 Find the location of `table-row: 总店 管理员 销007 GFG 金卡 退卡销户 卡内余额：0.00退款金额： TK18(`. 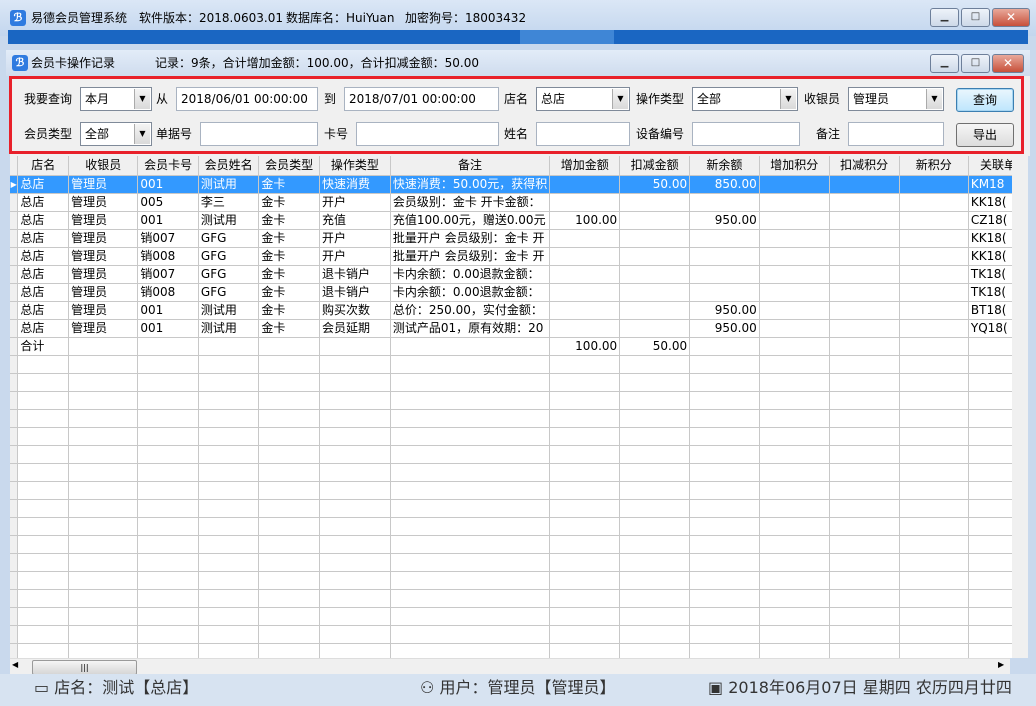

table-row: 总店 管理员 销007 GFG 金卡 退卡销户 卡内余额：0.00退款金额： TK18( is located at coordinates (519, 274).